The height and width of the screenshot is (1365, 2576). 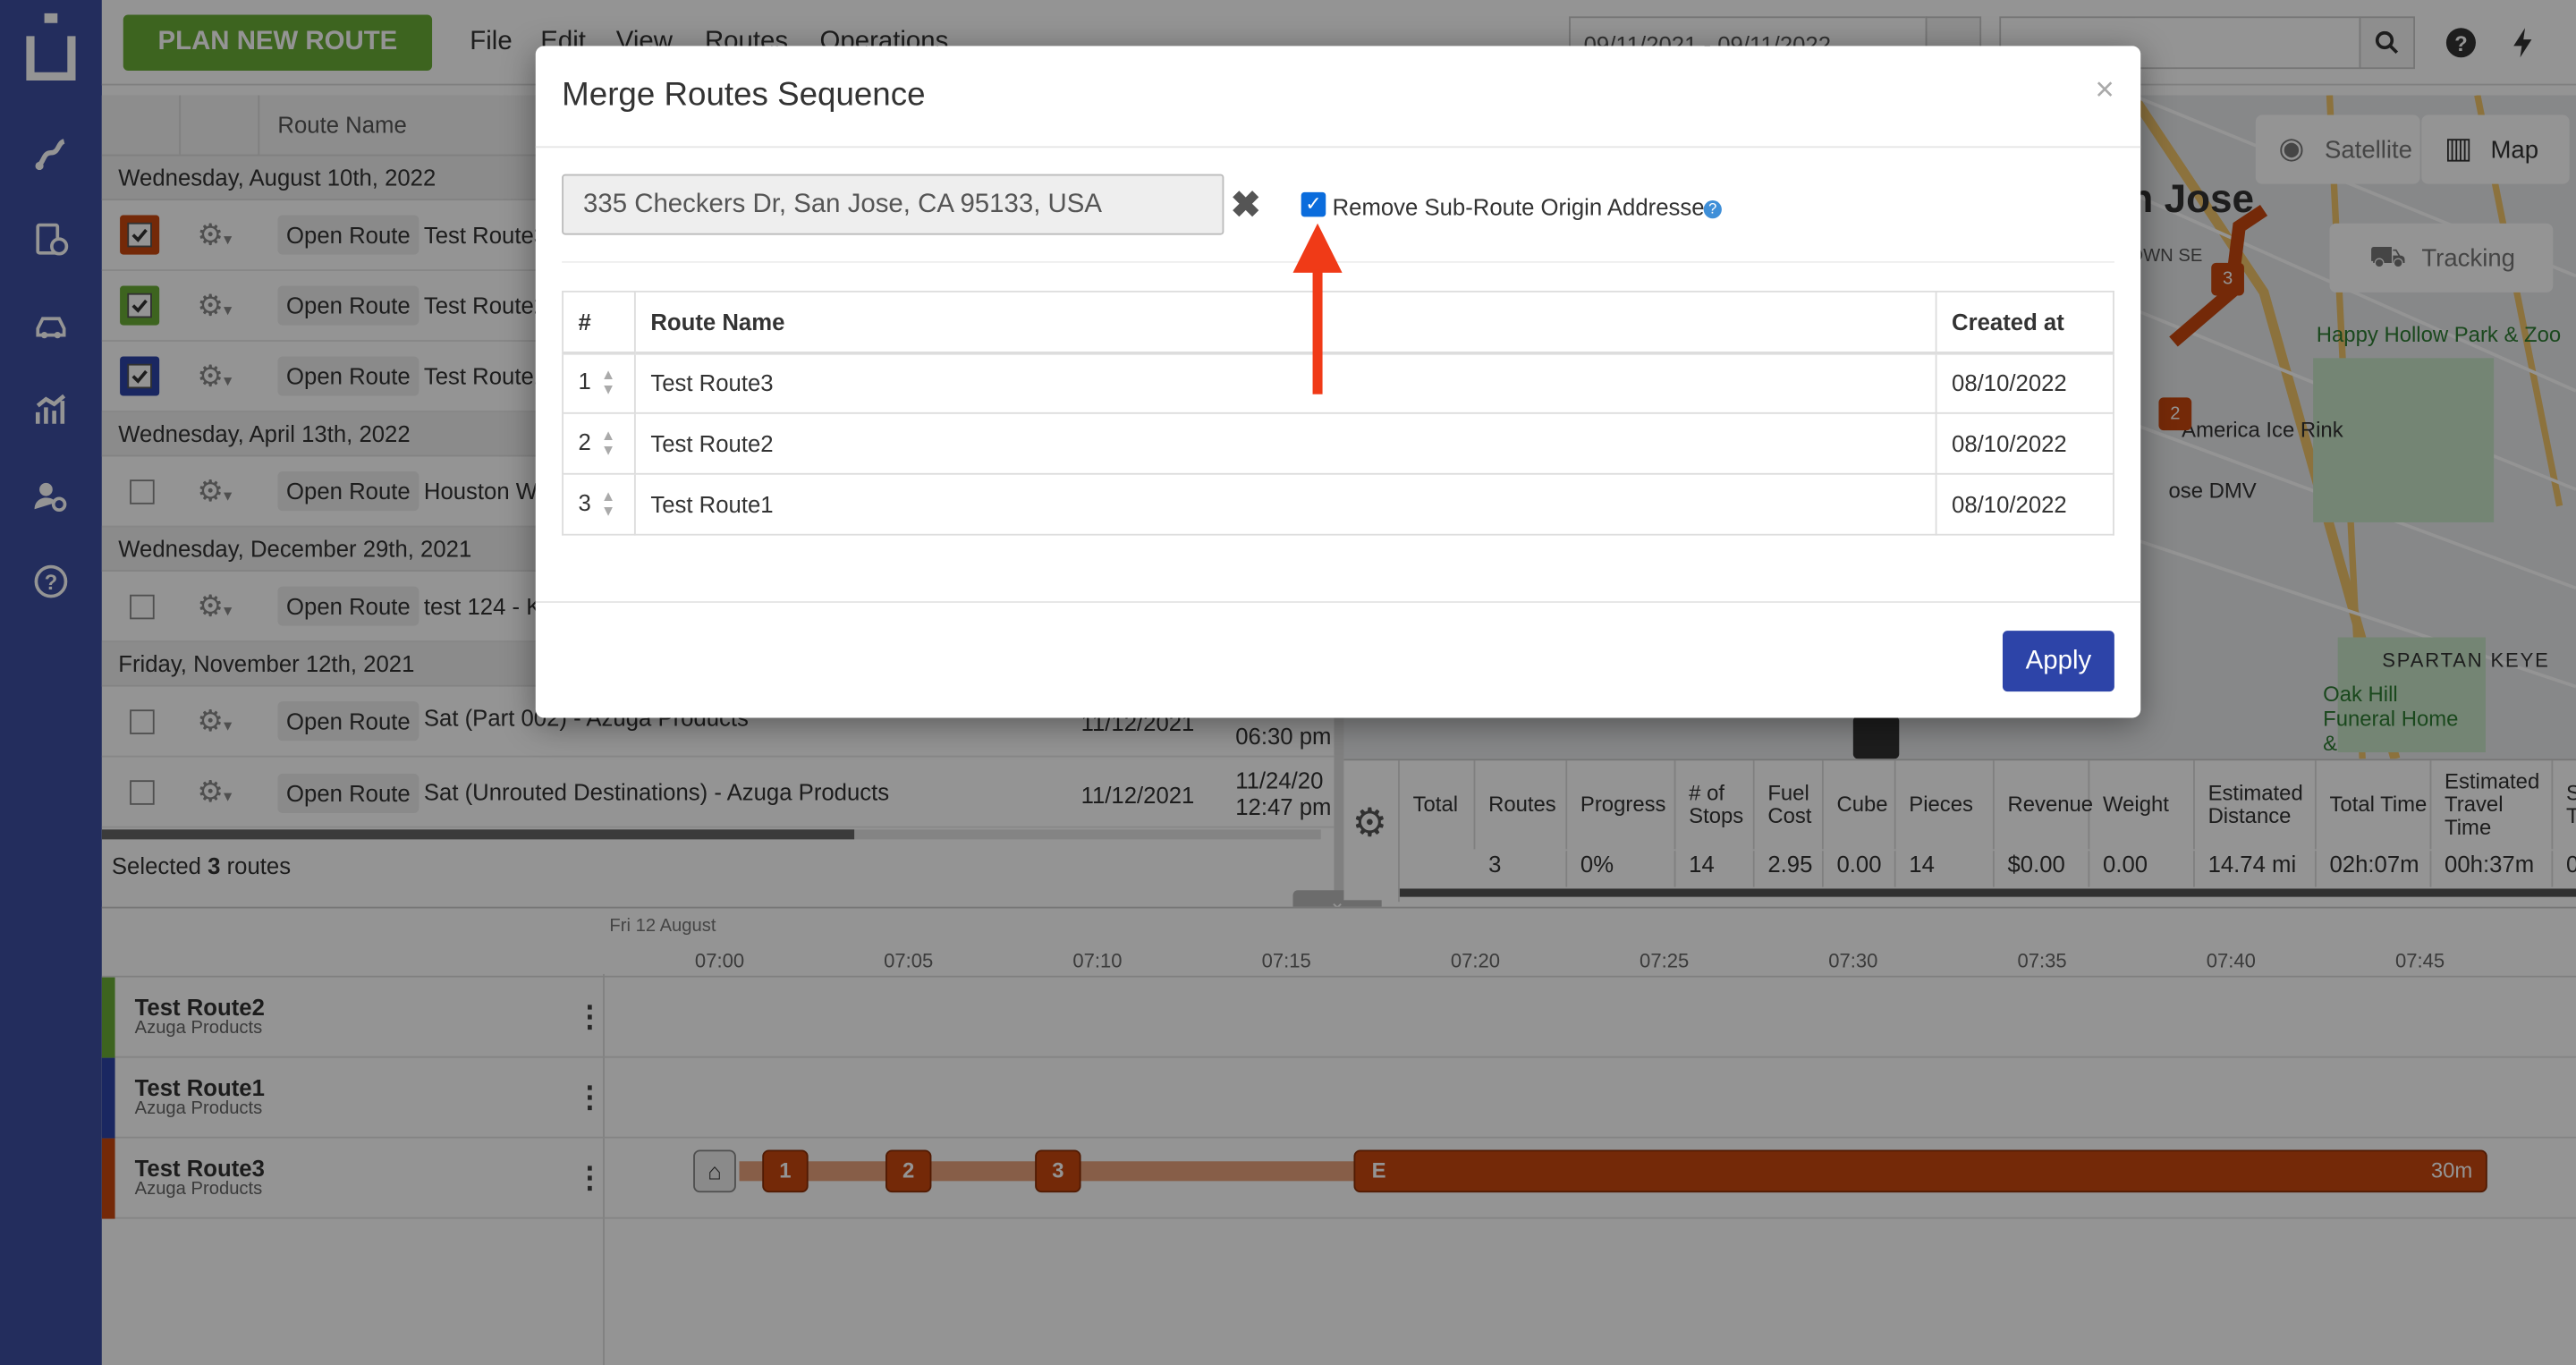 What do you see at coordinates (1285, 443) in the screenshot?
I see `row-route-name: Test Route2` at bounding box center [1285, 443].